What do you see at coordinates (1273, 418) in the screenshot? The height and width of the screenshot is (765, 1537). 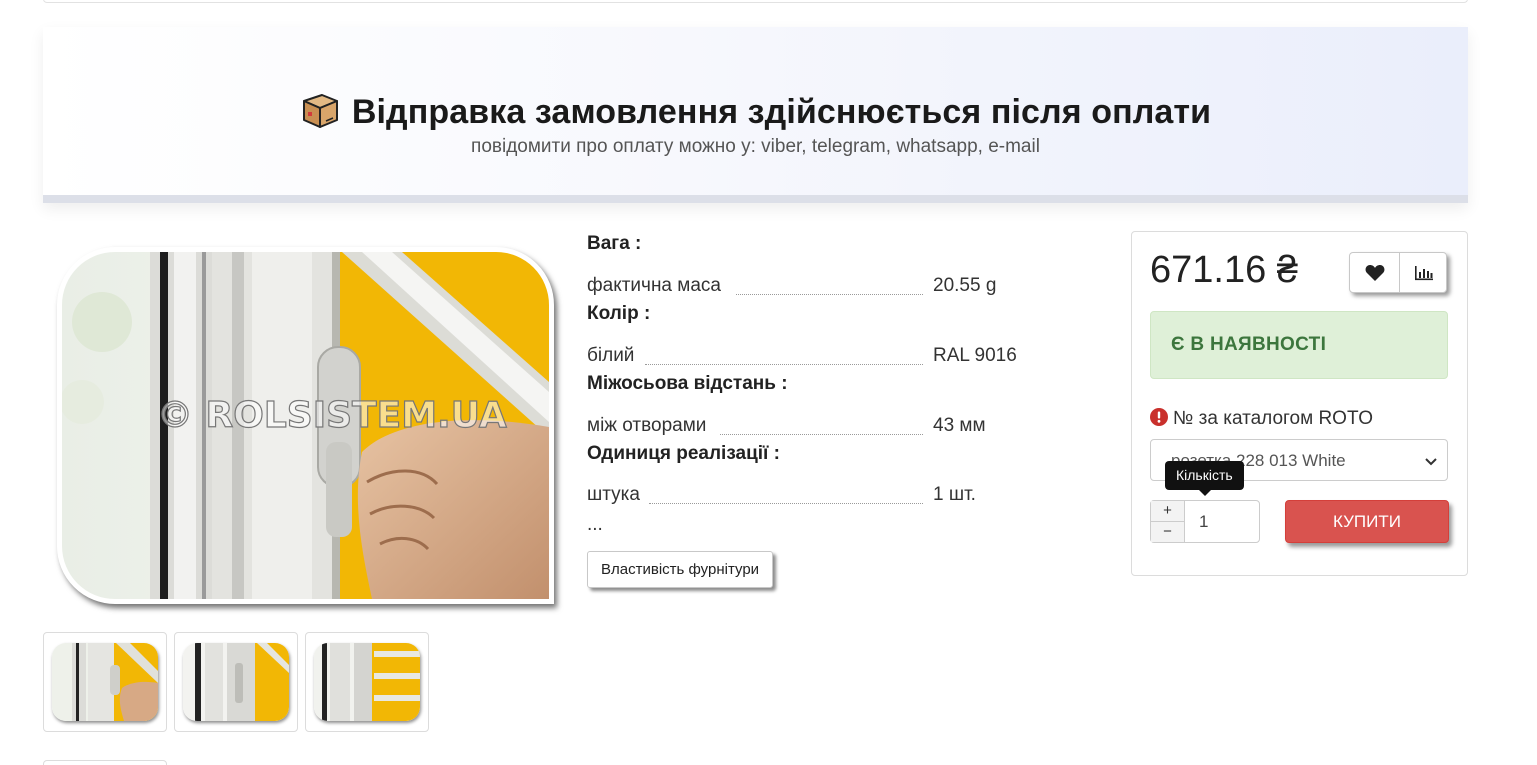 I see `catalog-label-text: № за каталогом ROTO` at bounding box center [1273, 418].